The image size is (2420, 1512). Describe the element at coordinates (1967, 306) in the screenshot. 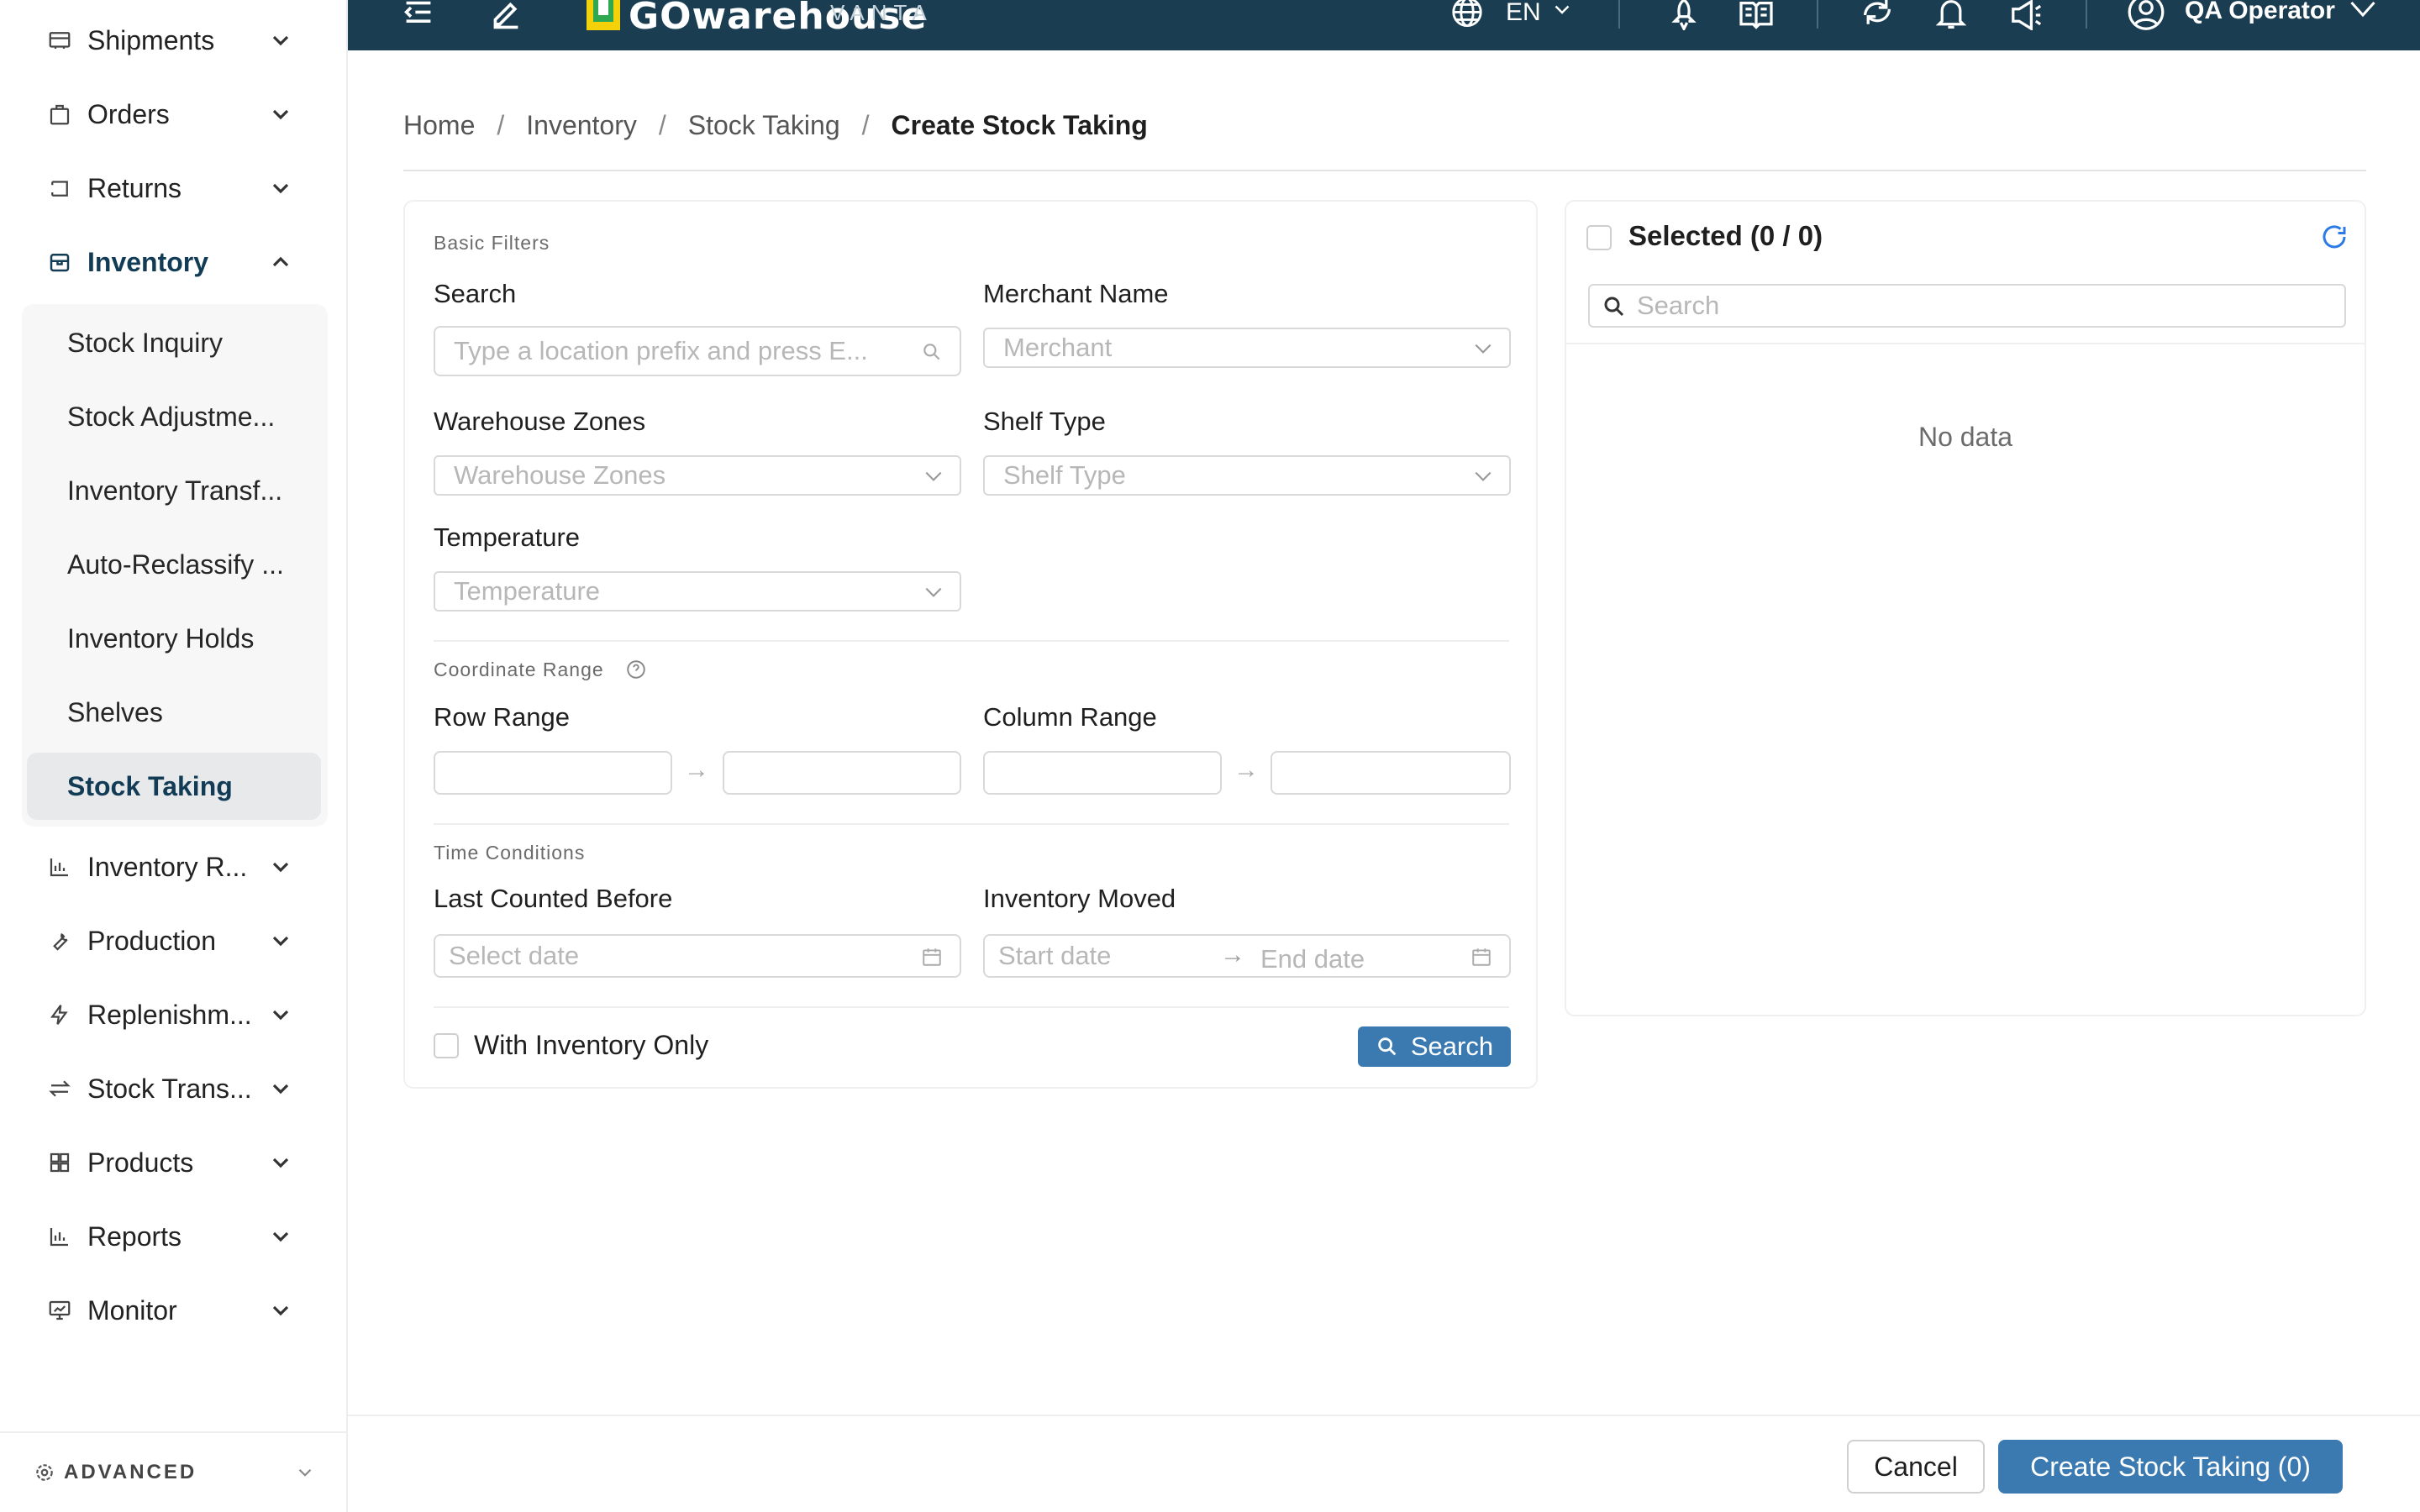

I see `selected-search-input: Search` at that location.